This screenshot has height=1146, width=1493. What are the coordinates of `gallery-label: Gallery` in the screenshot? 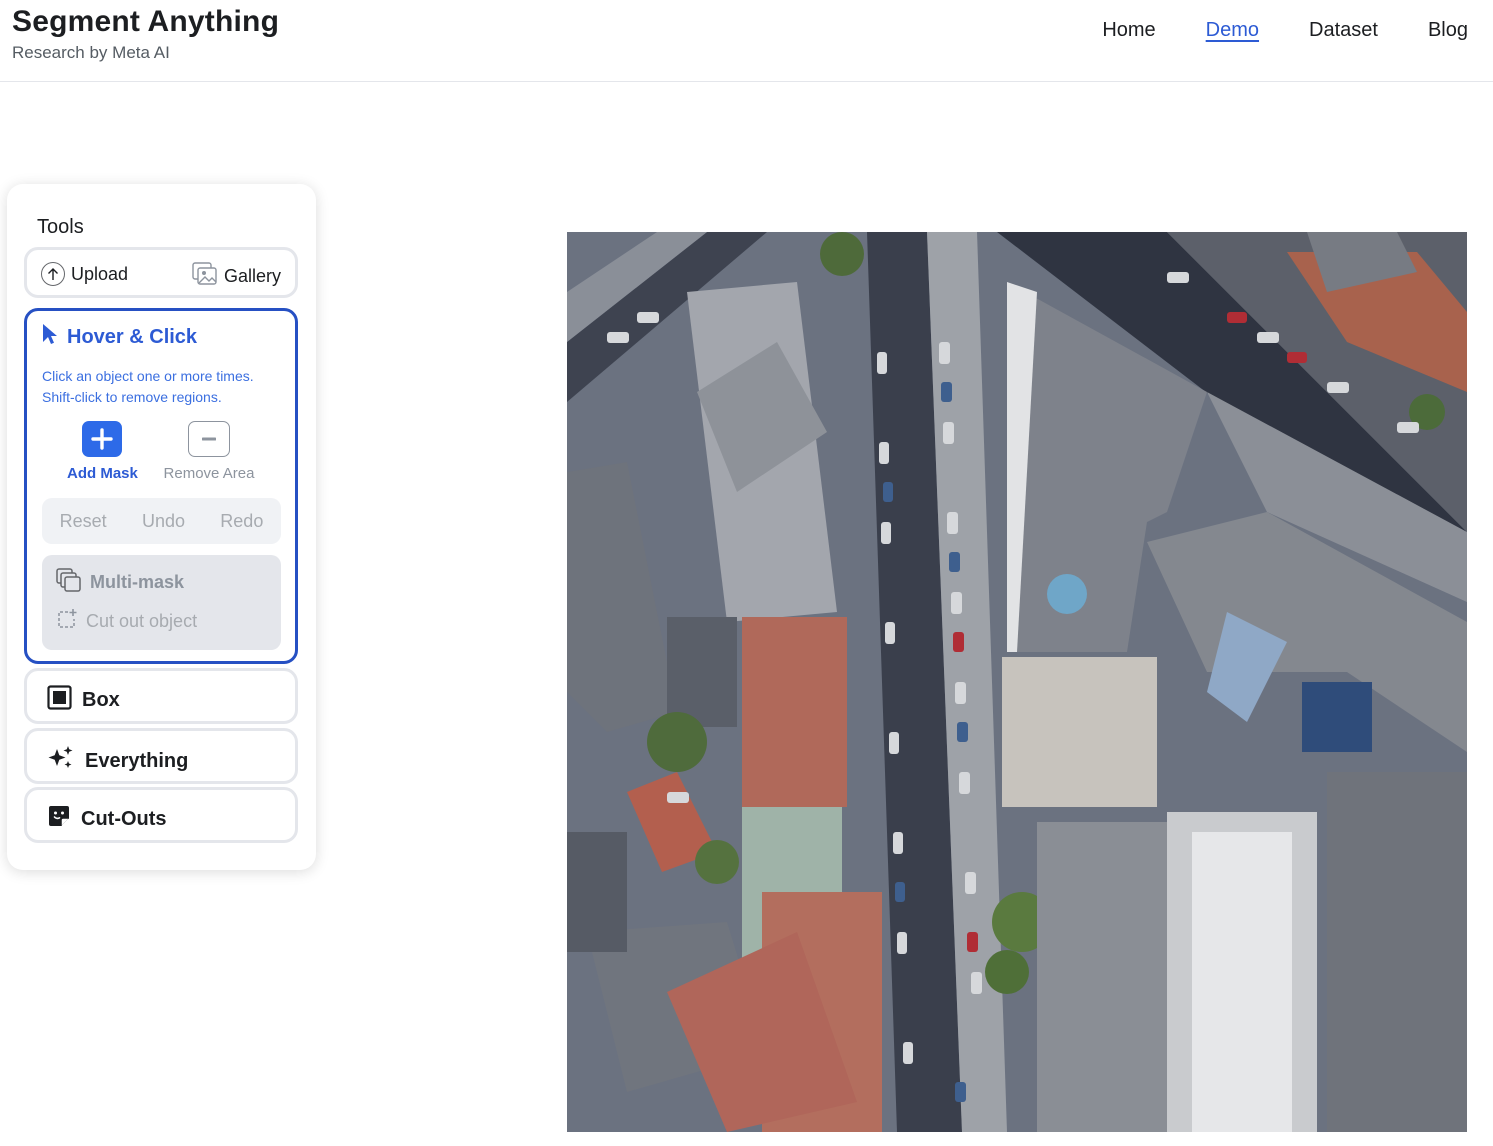 It's located at (252, 276).